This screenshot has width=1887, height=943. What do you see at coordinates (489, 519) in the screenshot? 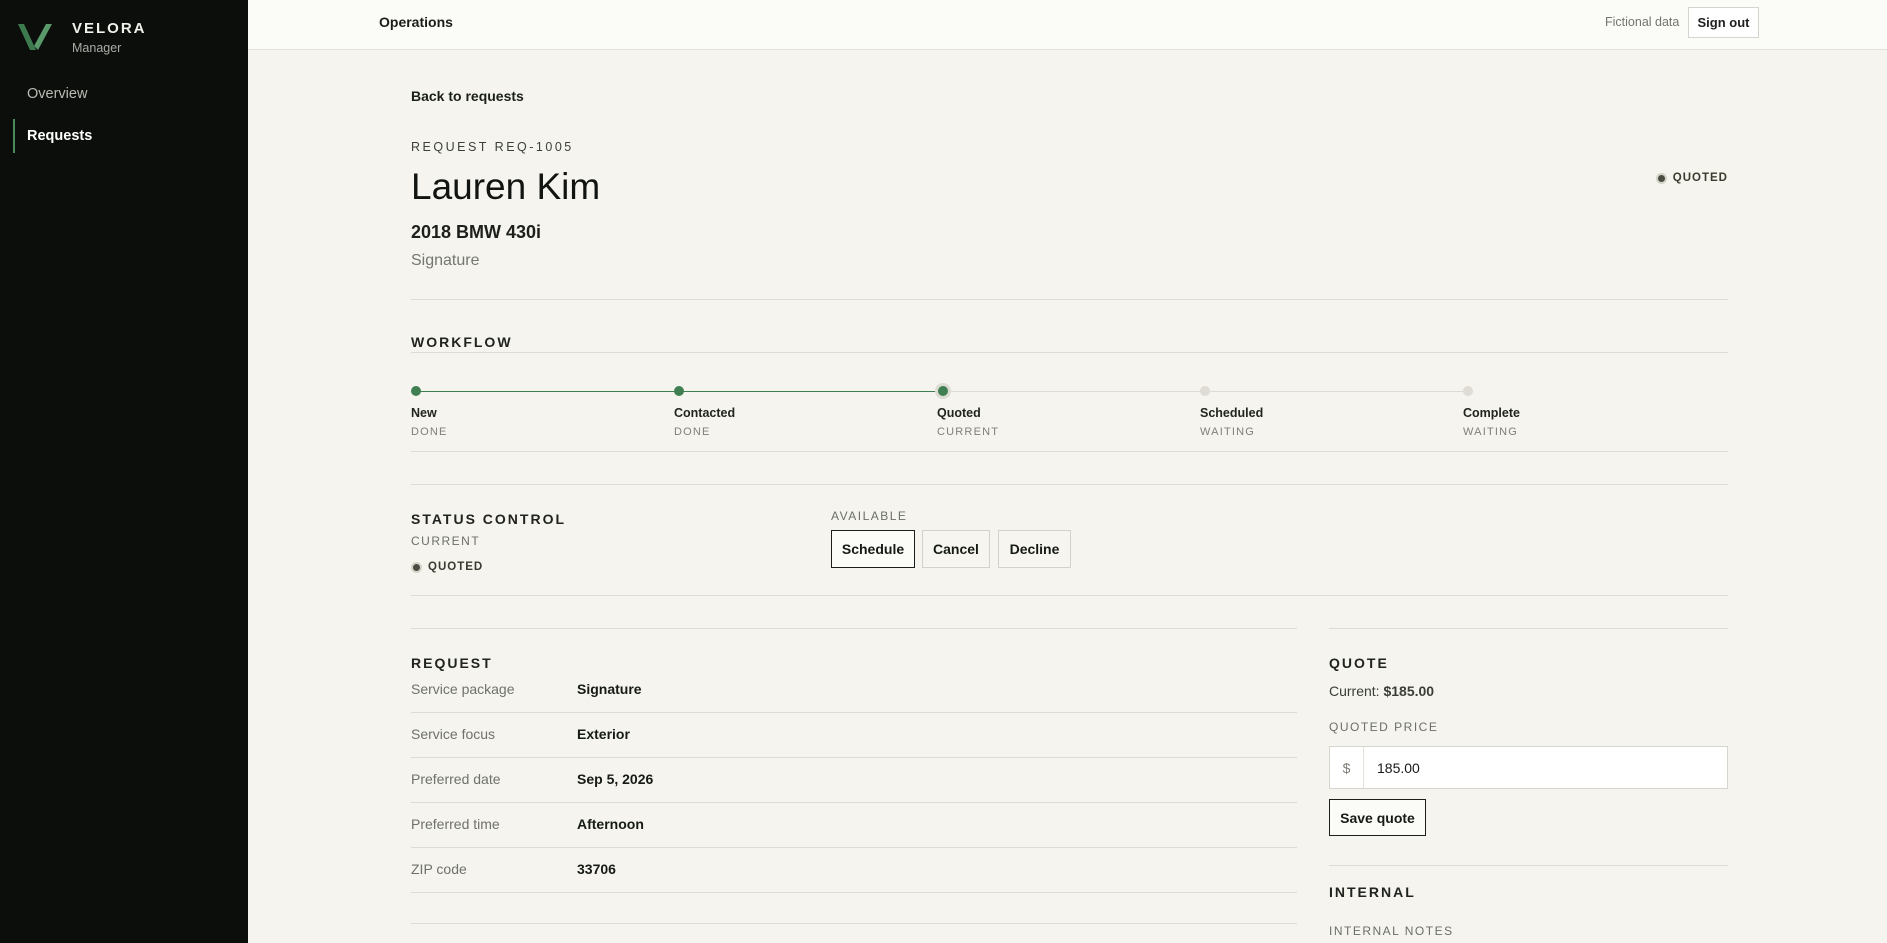
I see `status-control-title: STATUS CONTROL` at bounding box center [489, 519].